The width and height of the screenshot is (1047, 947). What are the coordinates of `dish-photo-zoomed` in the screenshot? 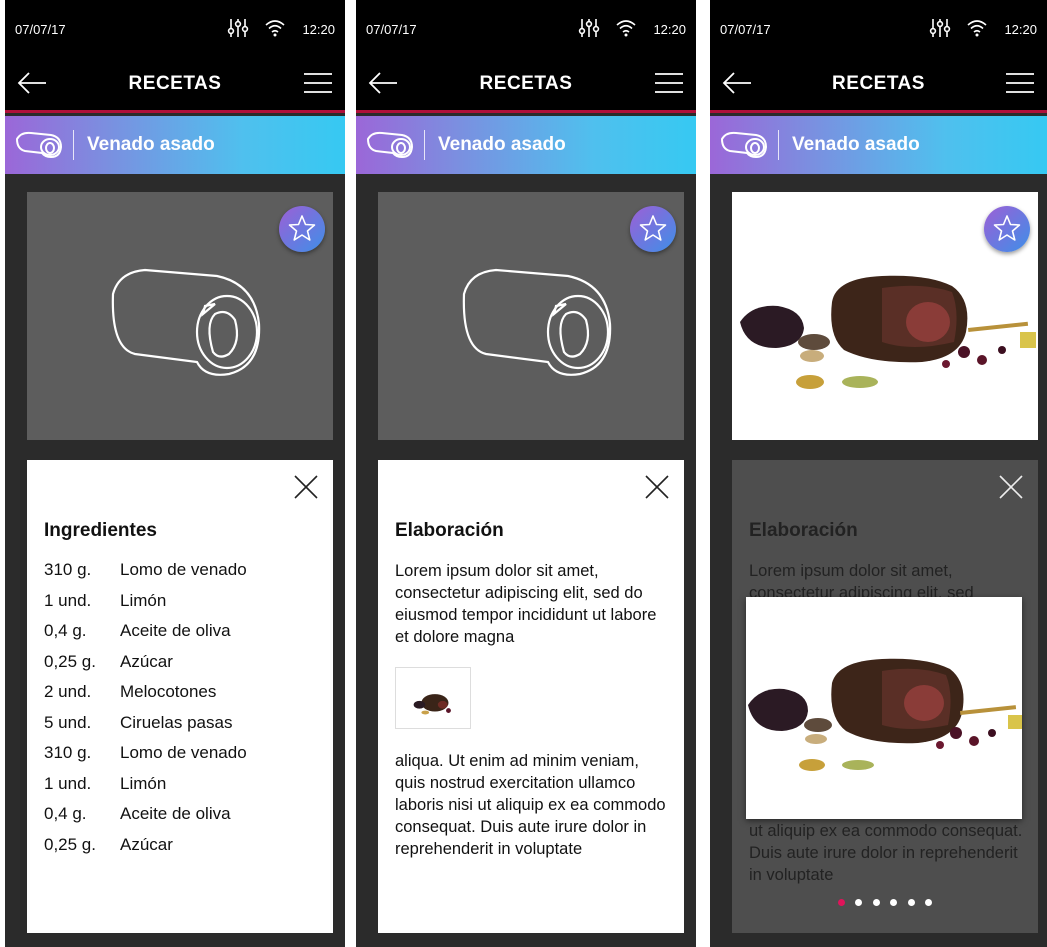 It's located at (885, 714).